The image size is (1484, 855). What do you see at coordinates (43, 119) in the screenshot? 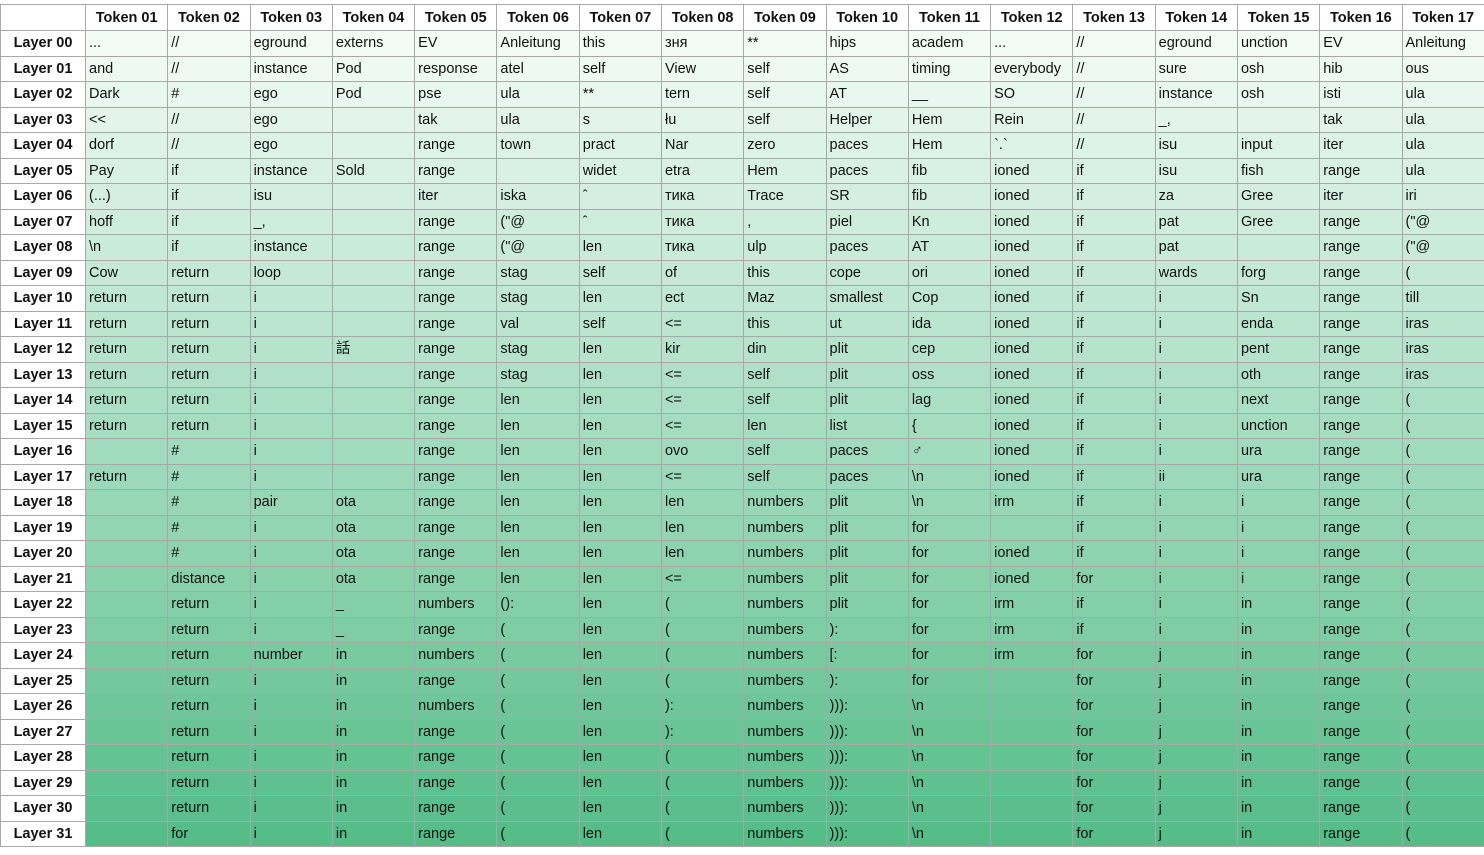
I see `row-label: Layer 03` at bounding box center [43, 119].